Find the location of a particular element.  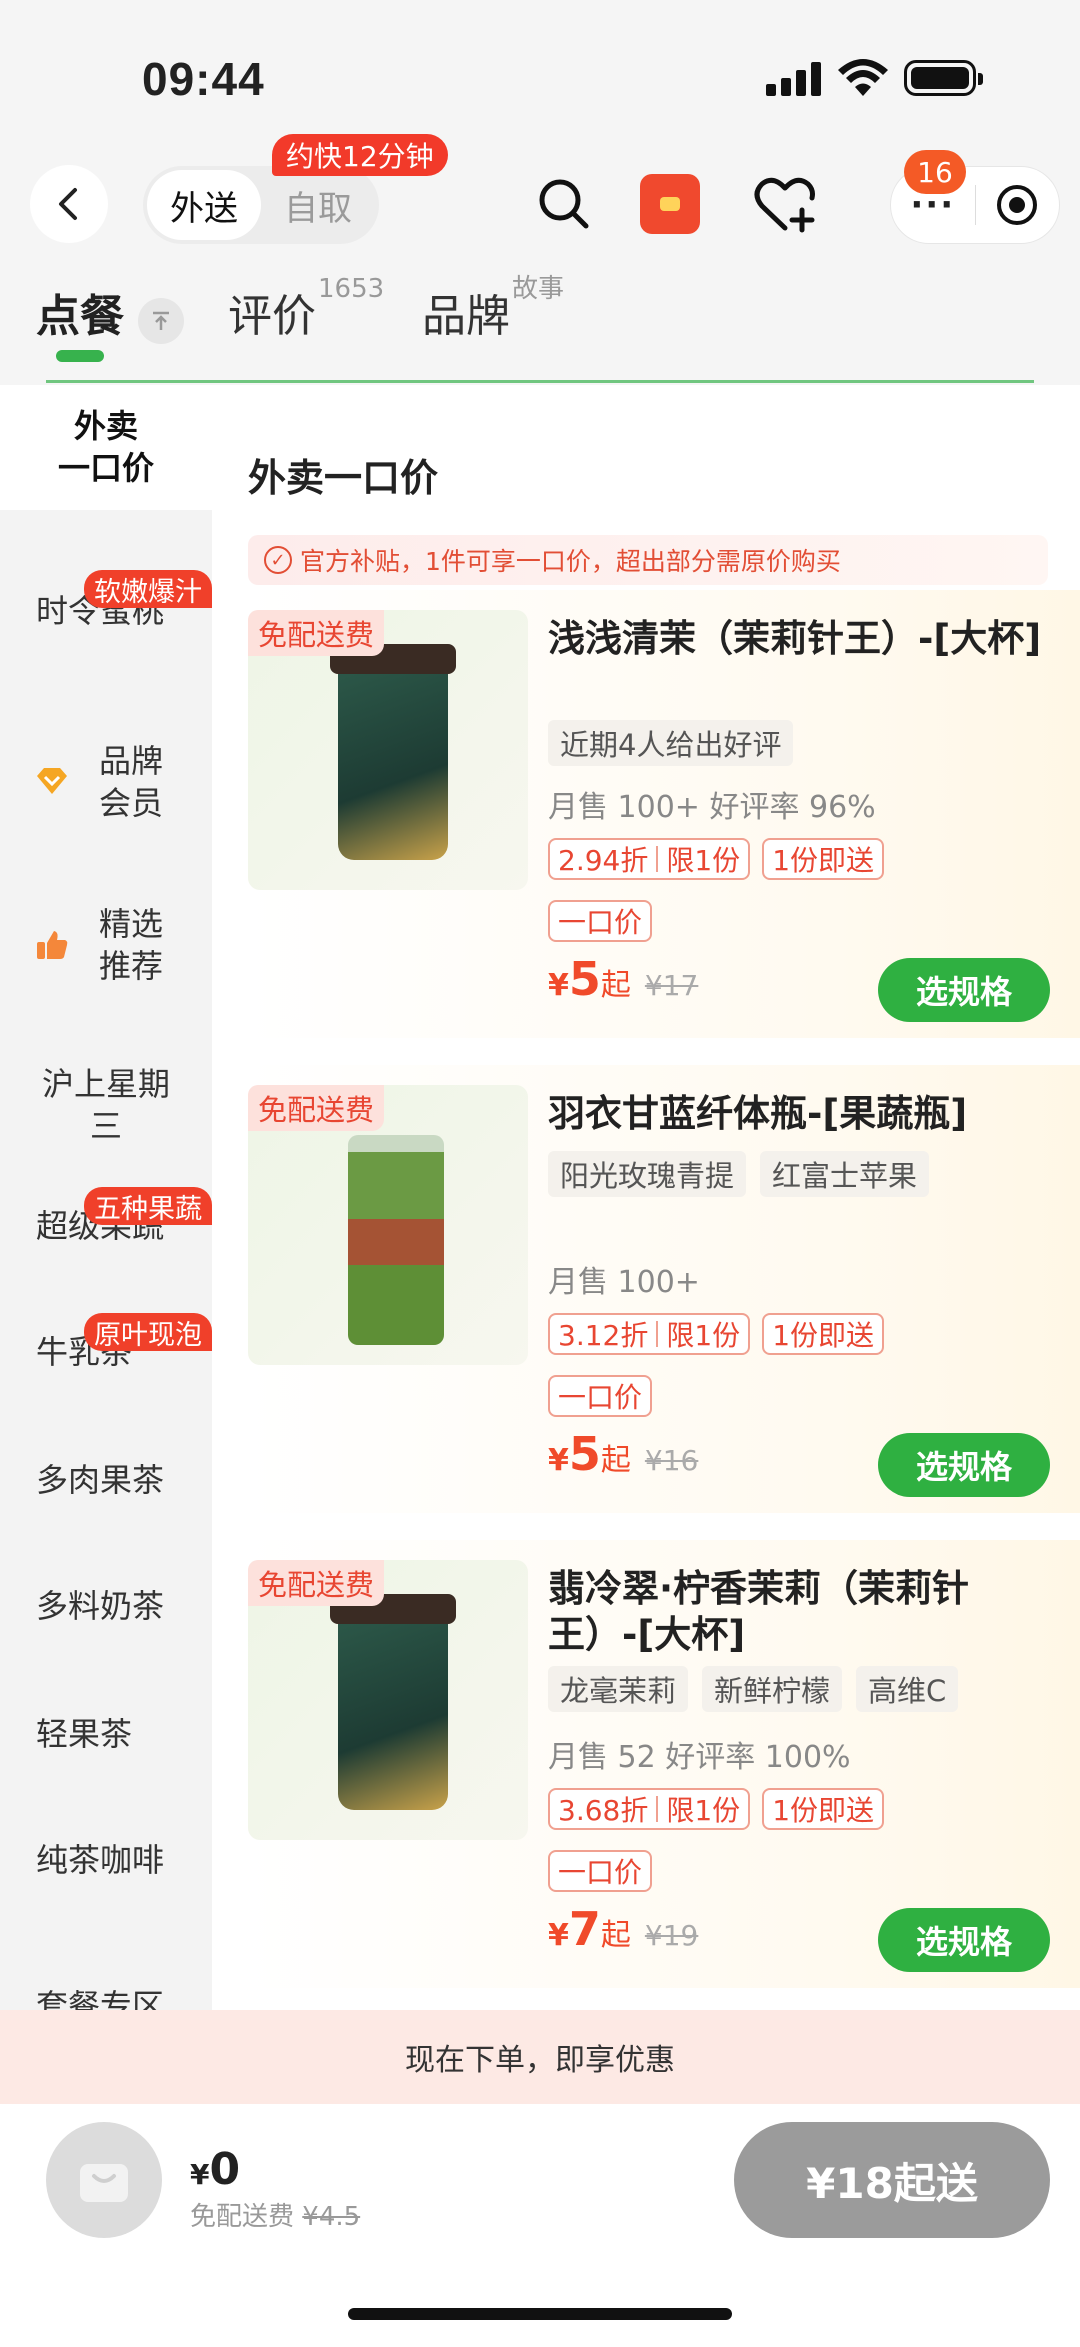

discount-tag: 2.94折 限1份 is located at coordinates (649, 859).